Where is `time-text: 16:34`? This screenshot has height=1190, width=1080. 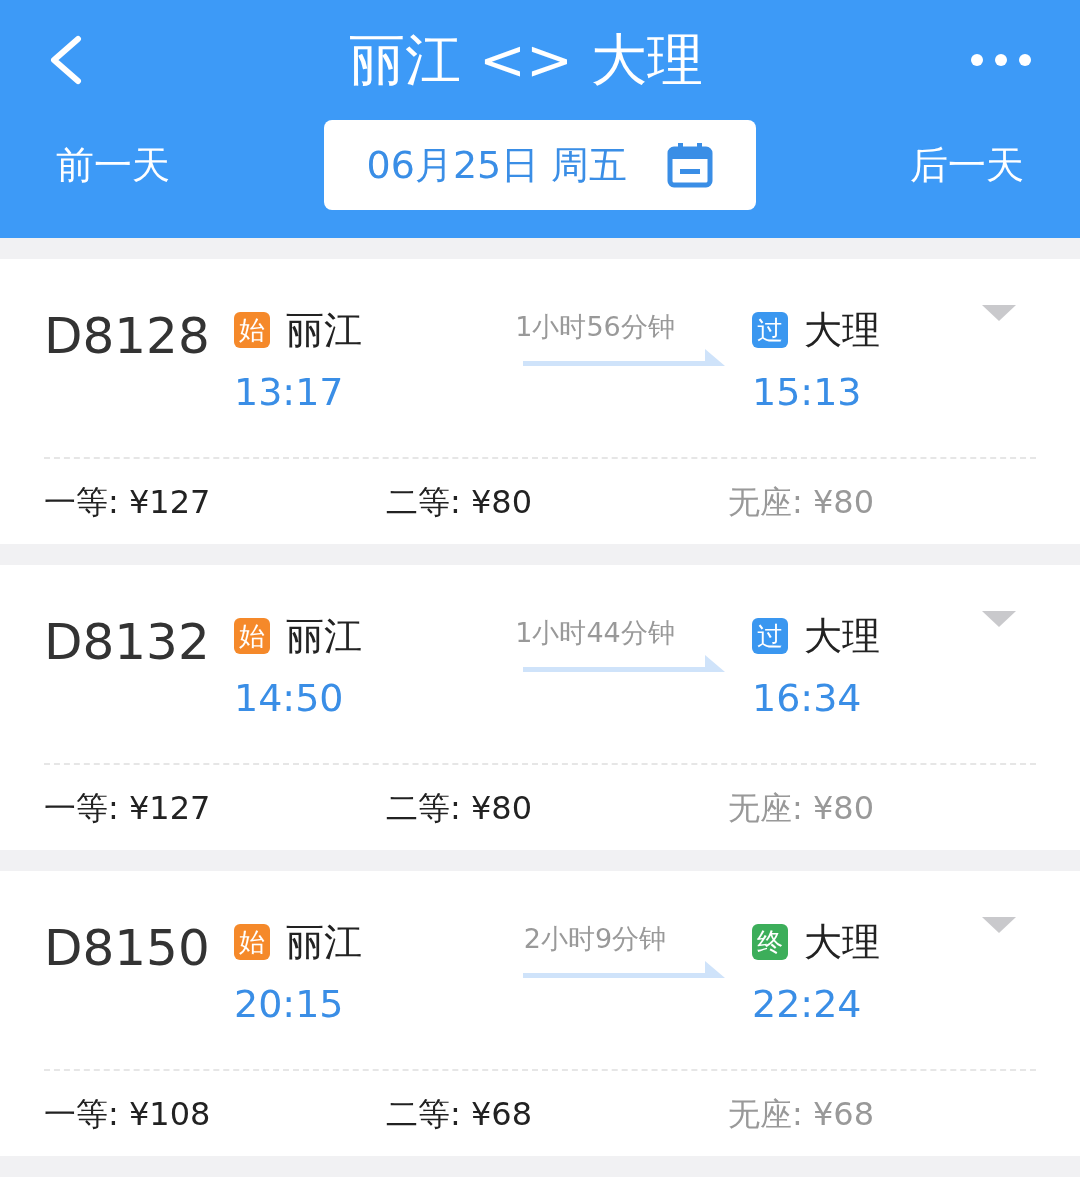
time-text: 16:34 is located at coordinates (807, 698).